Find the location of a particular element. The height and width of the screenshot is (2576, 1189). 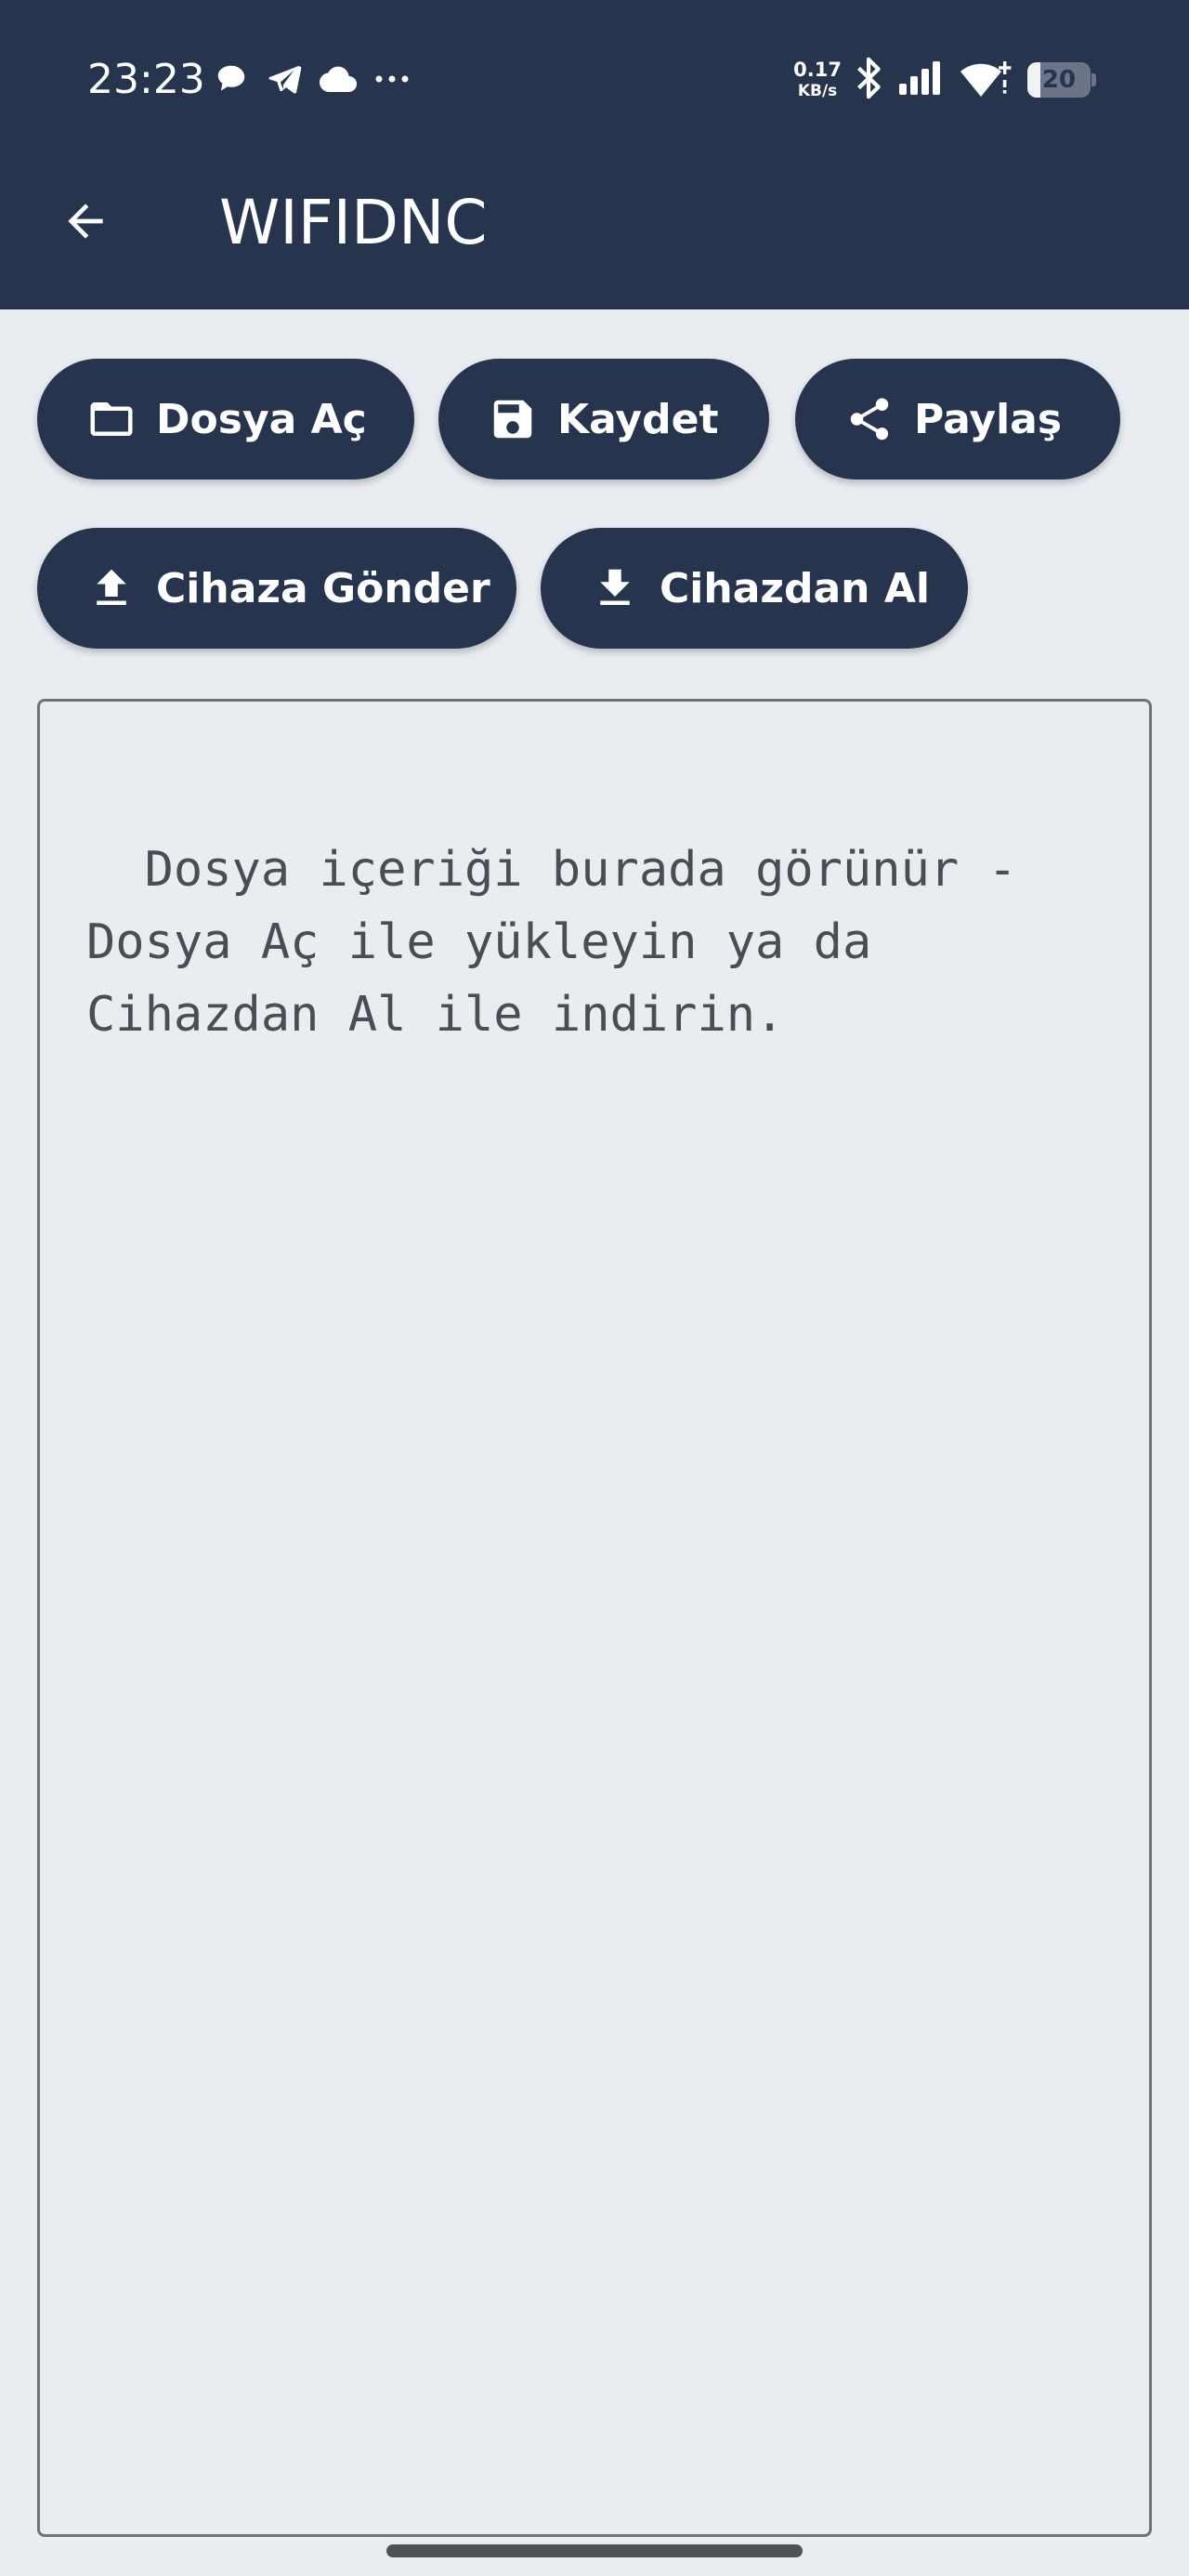

wifi-icon is located at coordinates (986, 80).